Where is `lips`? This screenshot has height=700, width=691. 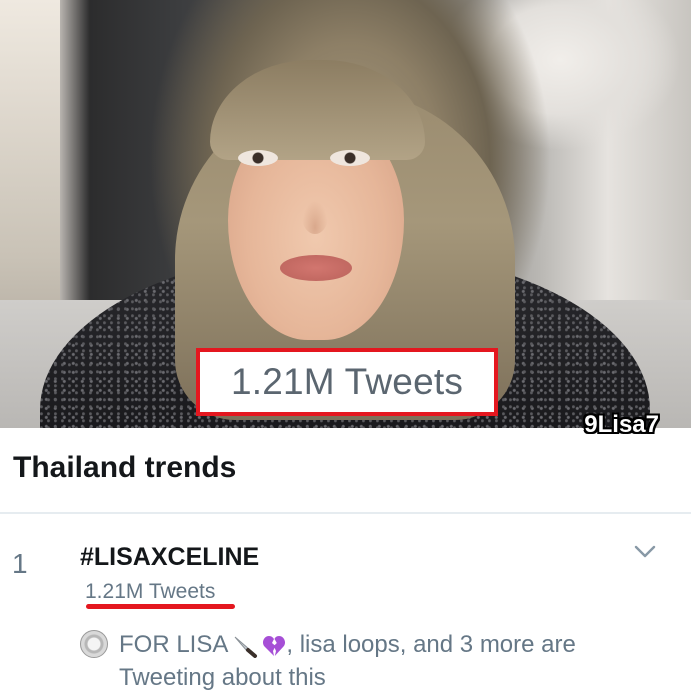
lips is located at coordinates (316, 268).